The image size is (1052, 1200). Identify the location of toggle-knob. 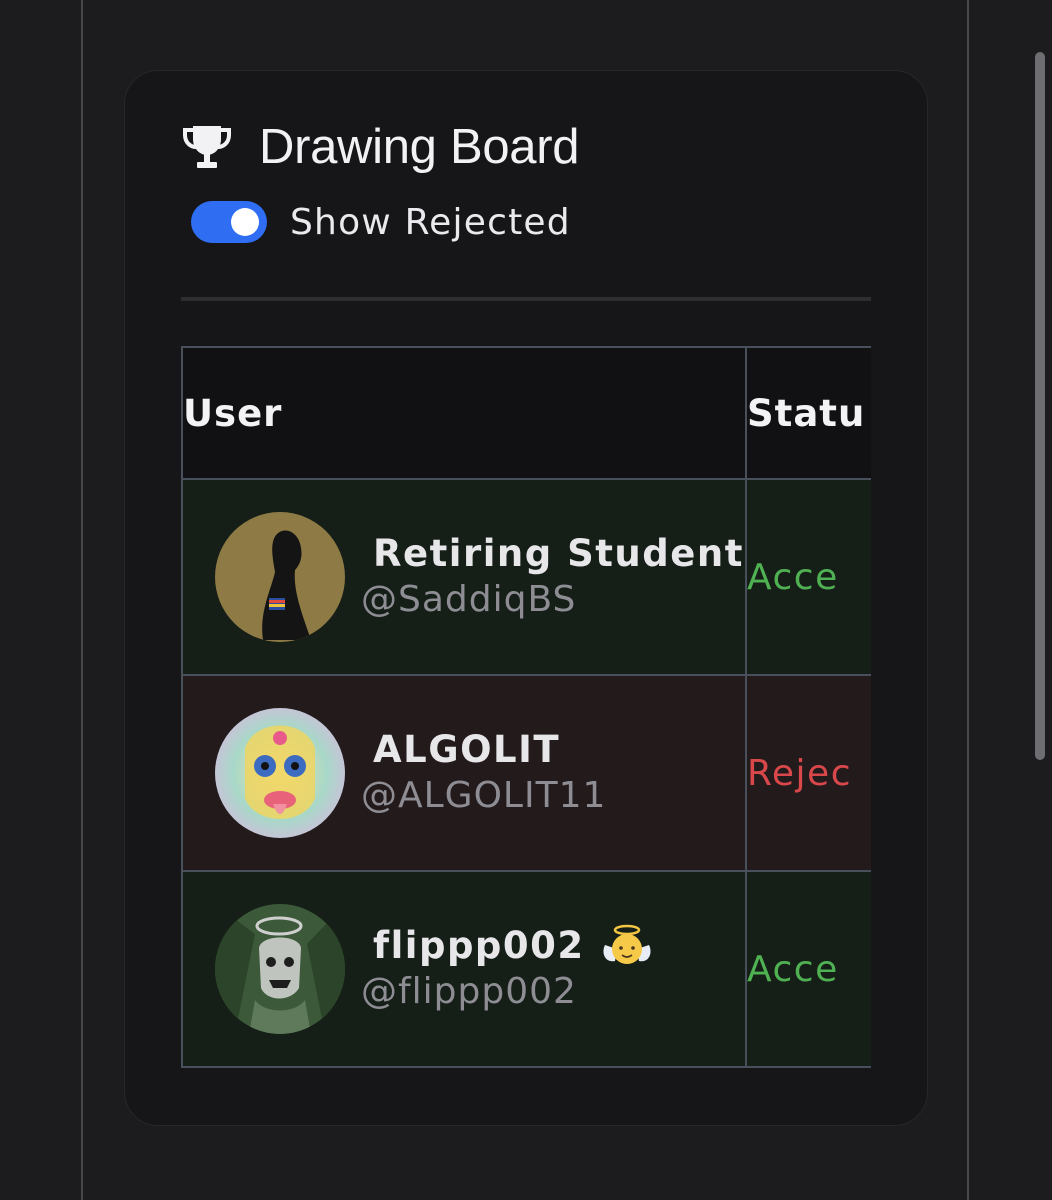
(245, 222).